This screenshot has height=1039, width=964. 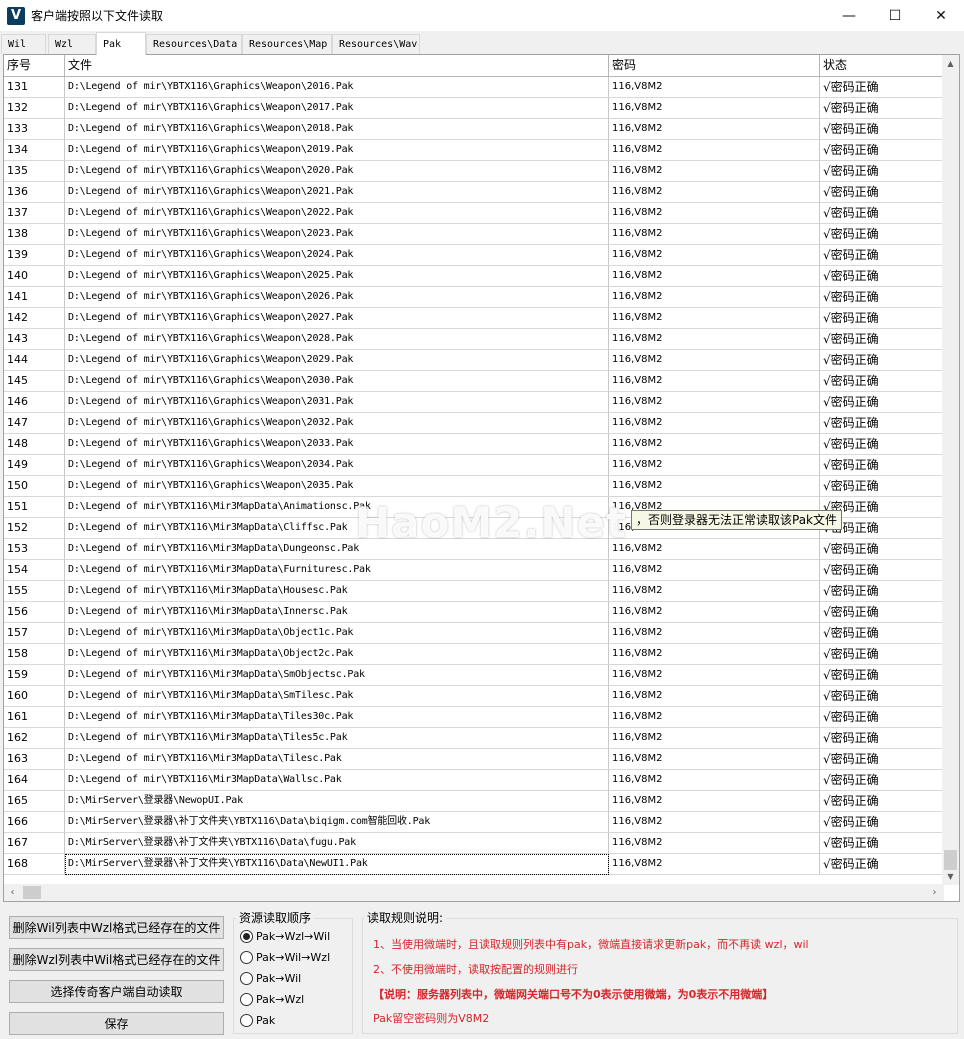 What do you see at coordinates (34, 87) in the screenshot?
I see `cell-no: 131` at bounding box center [34, 87].